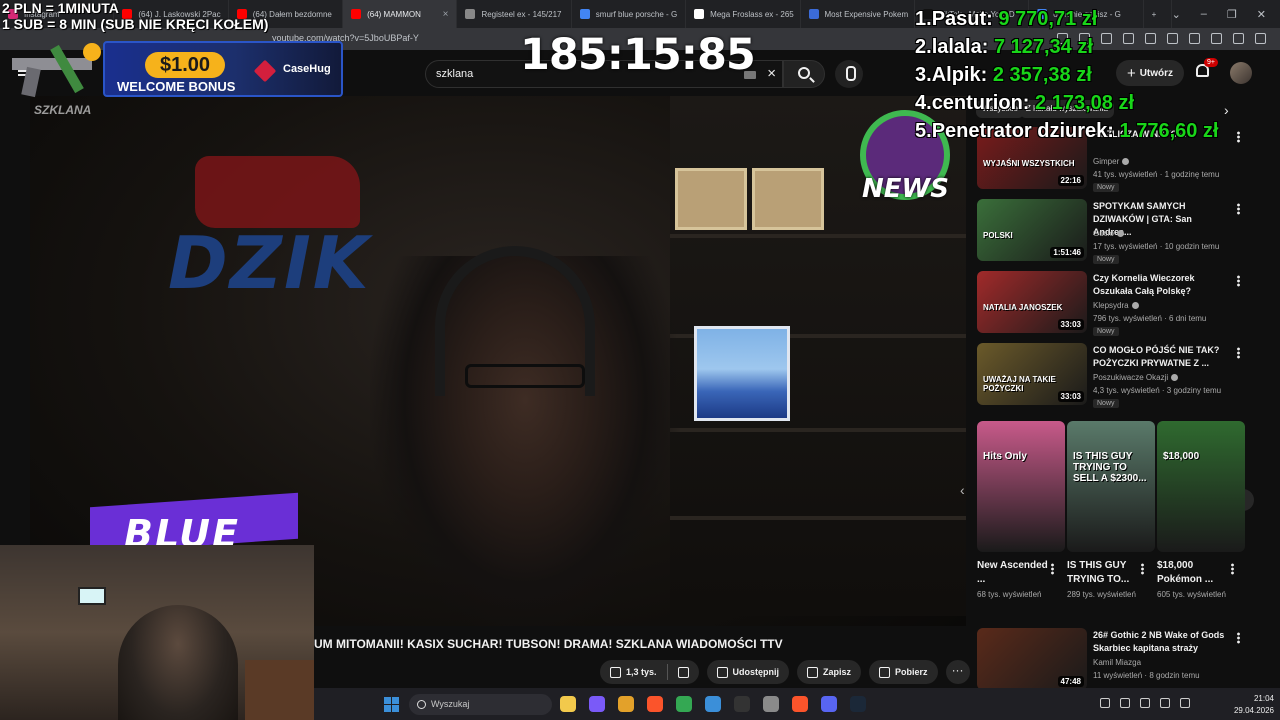  Describe the element at coordinates (1261, 14) in the screenshot. I see `window-control-icon: ✕` at that location.